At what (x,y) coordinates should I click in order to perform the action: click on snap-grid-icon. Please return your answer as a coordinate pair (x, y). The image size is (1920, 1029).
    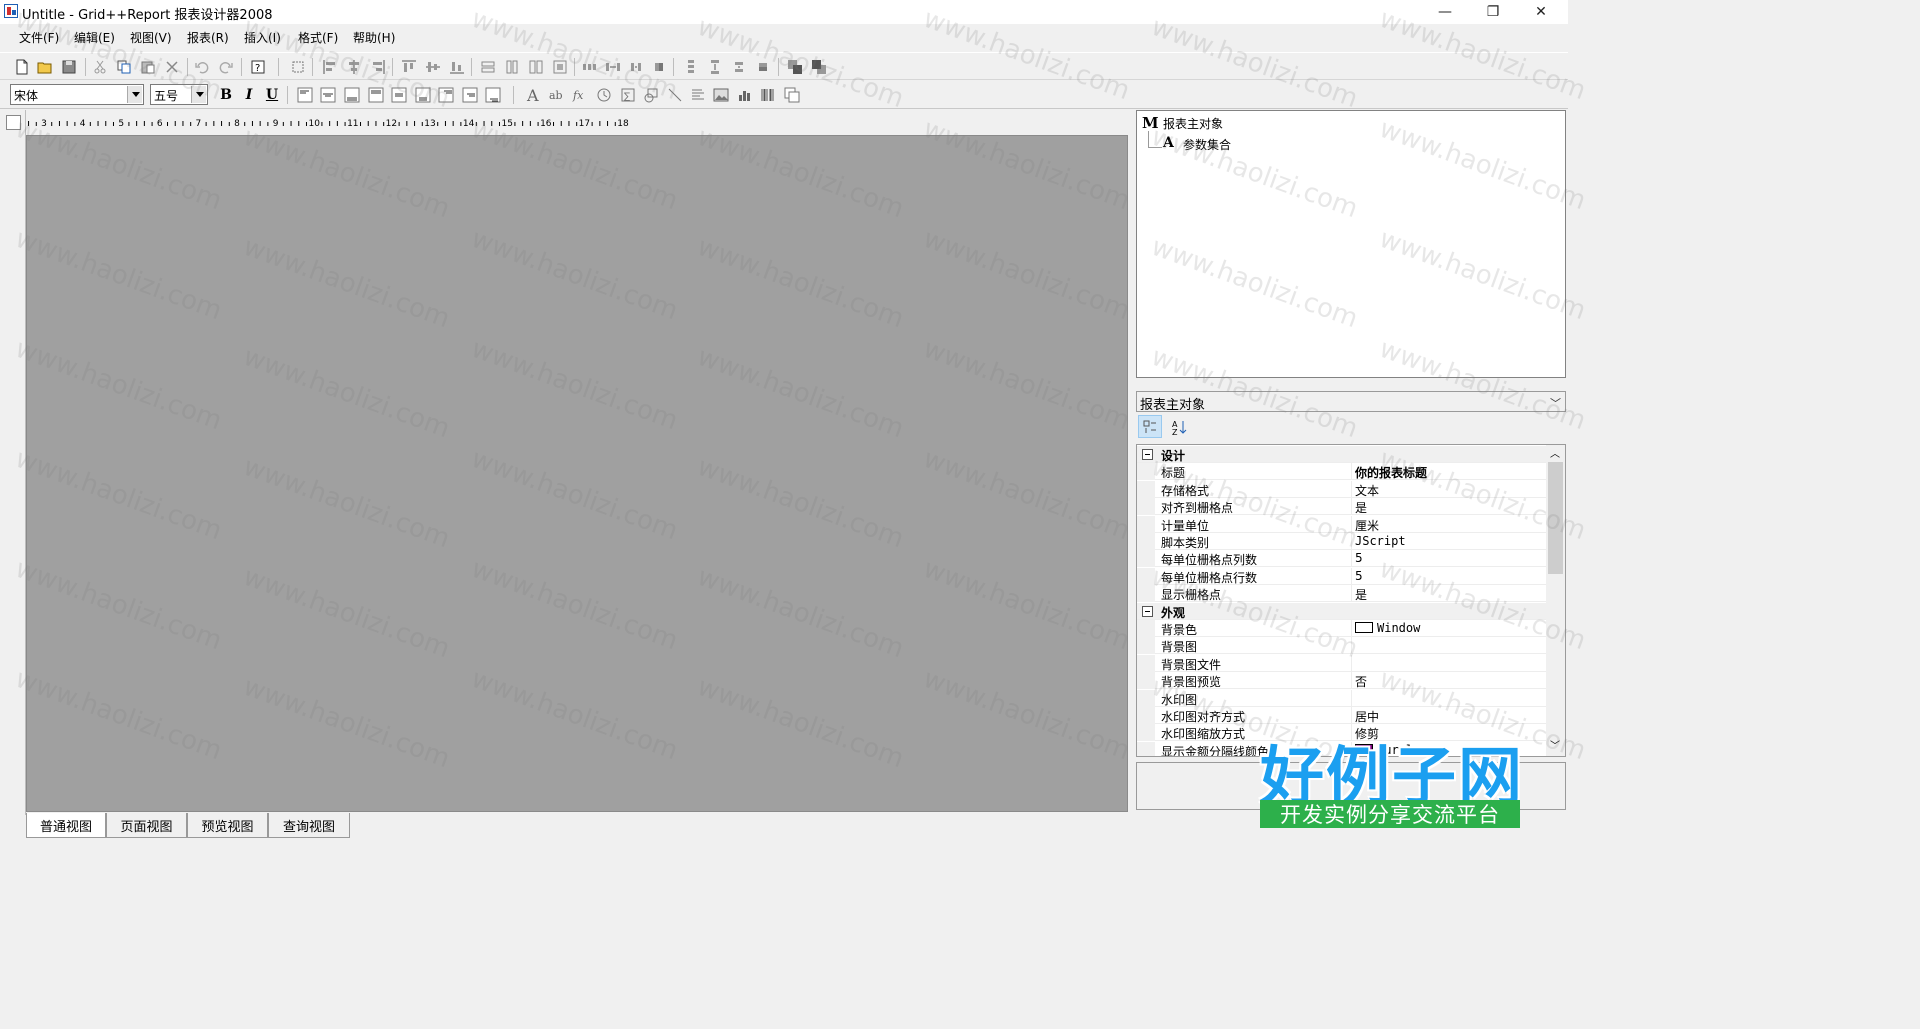
    Looking at the image, I should click on (298, 67).